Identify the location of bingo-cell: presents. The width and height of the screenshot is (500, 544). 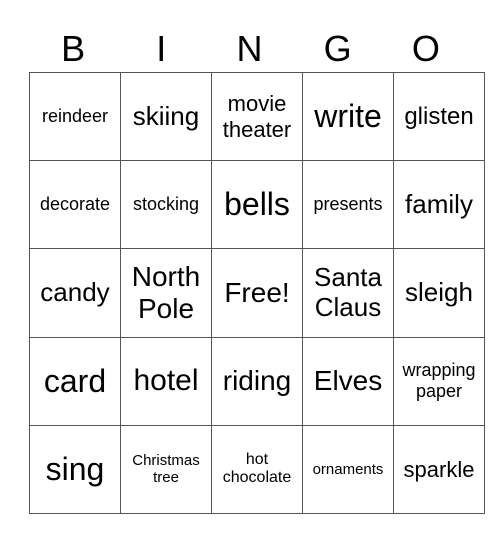
(348, 205).